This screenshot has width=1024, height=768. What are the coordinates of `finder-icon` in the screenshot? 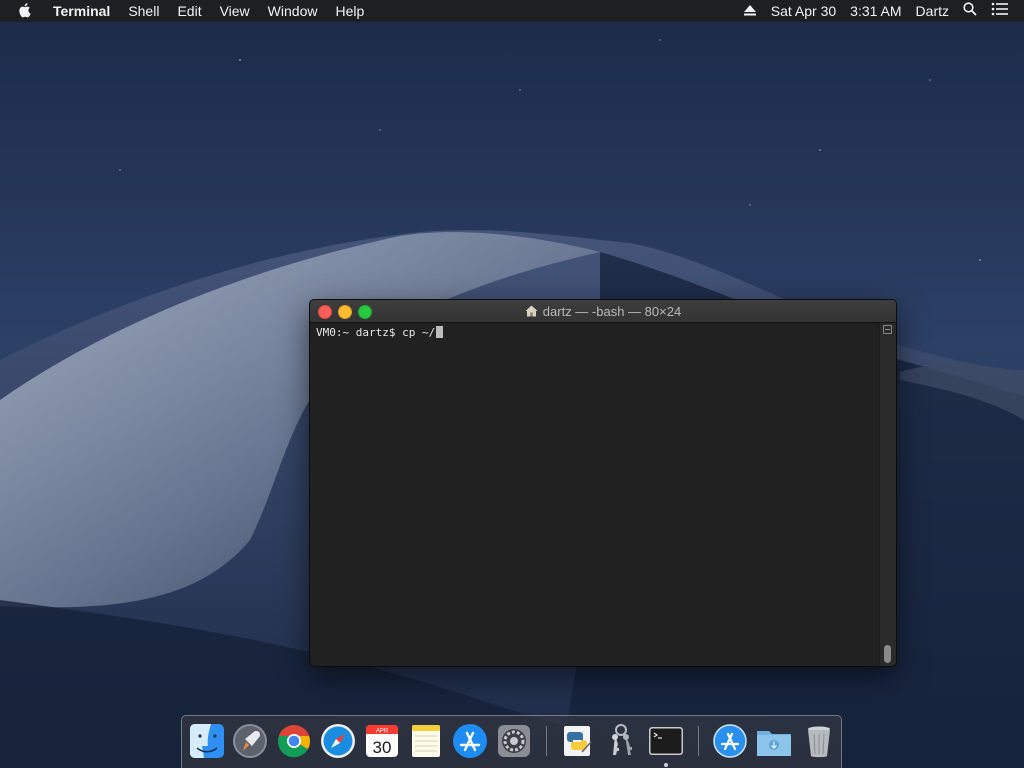 It's located at (207, 741).